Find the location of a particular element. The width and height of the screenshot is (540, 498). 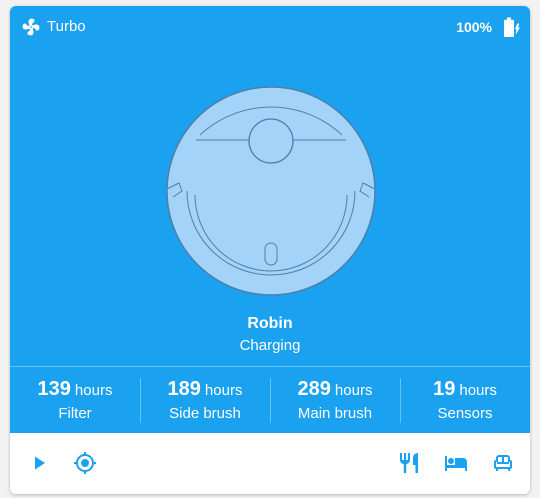

locate-icon is located at coordinates (85, 463).